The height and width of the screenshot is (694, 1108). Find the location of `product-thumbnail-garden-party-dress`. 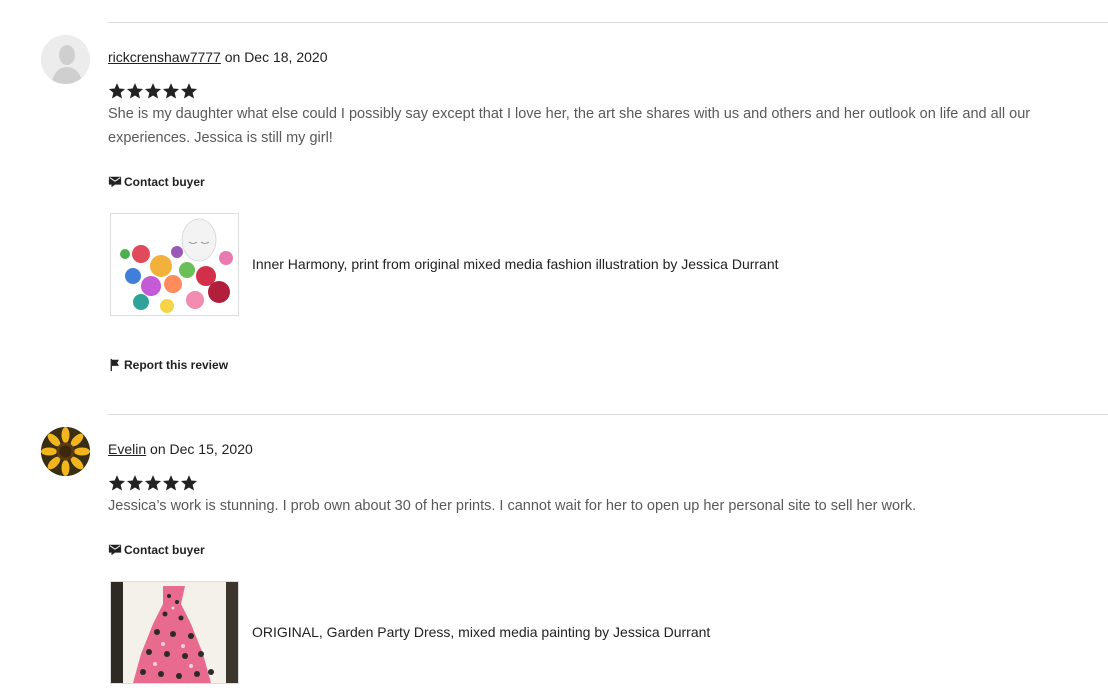

product-thumbnail-garden-party-dress is located at coordinates (174, 632).